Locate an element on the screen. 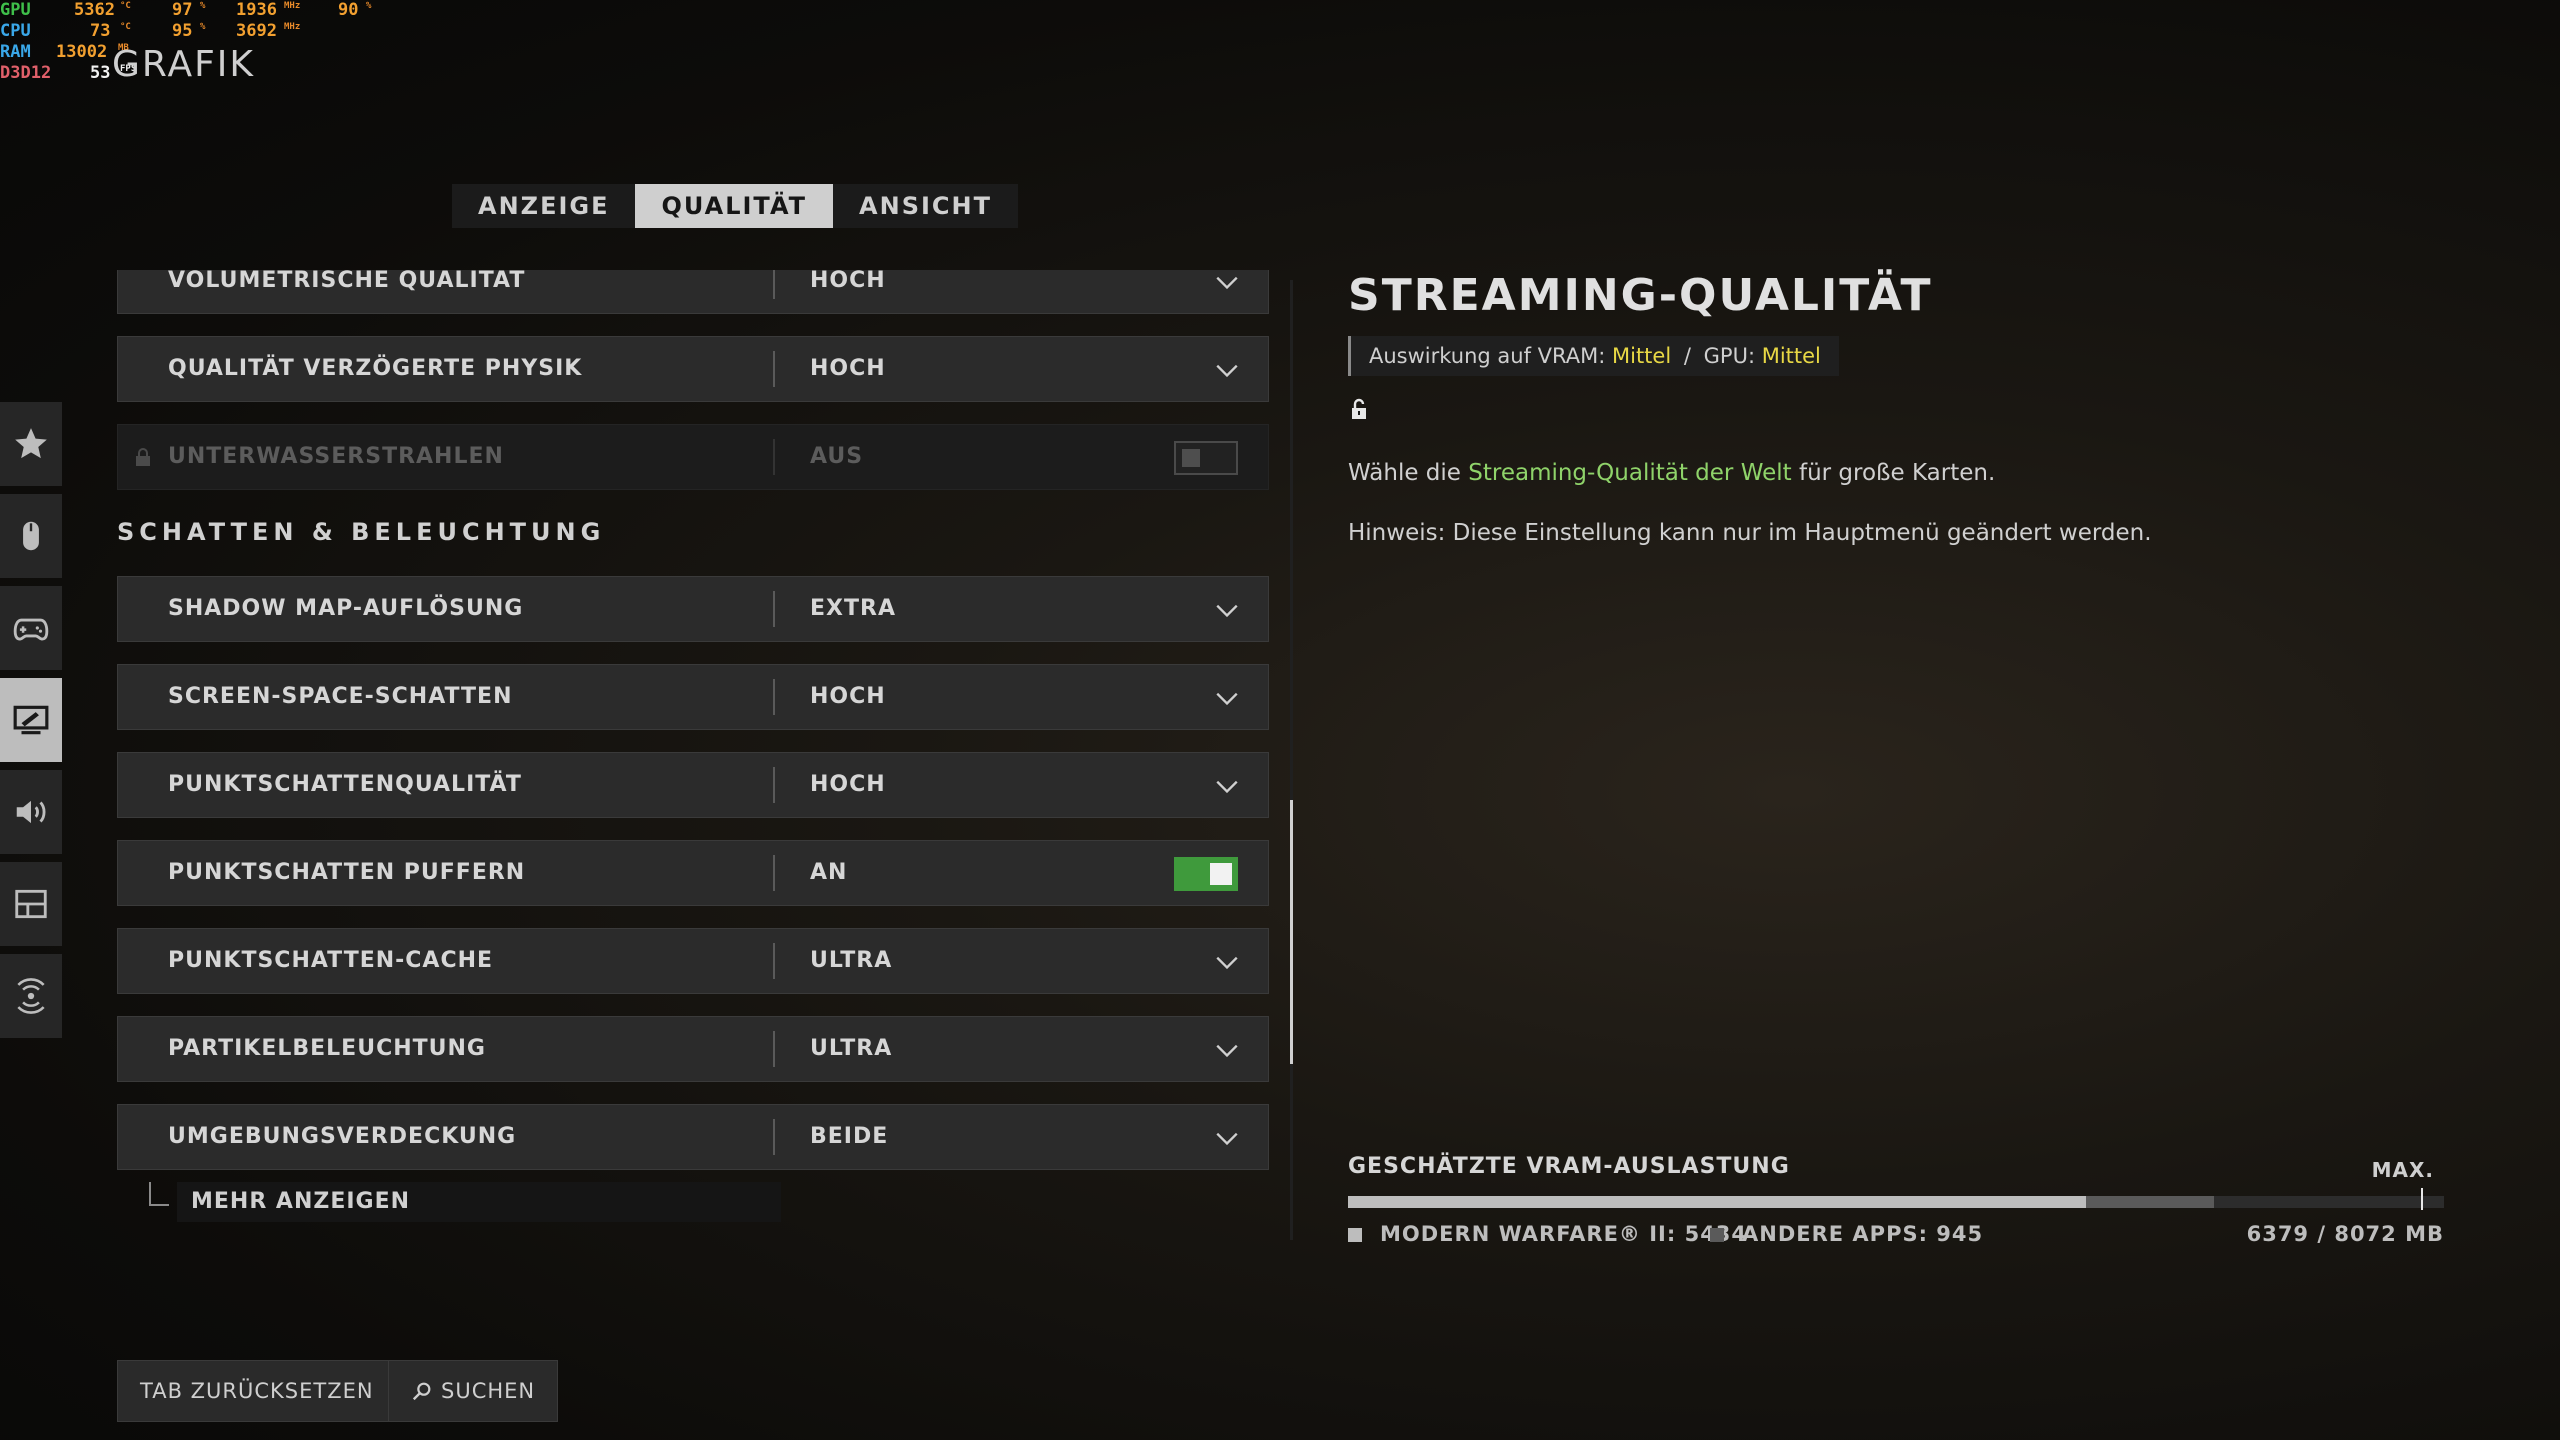 Image resolution: width=2560 pixels, height=1440 pixels. detail-title: STREAMING-QUALITÄT is located at coordinates (1640, 295).